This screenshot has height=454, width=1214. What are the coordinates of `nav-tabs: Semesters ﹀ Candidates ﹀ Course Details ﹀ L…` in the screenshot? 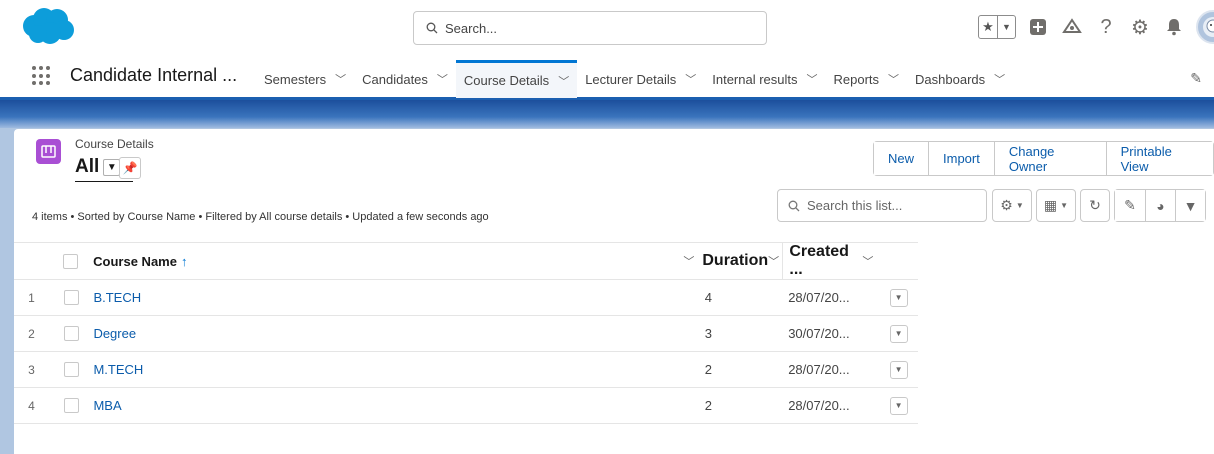 It's located at (634, 79).